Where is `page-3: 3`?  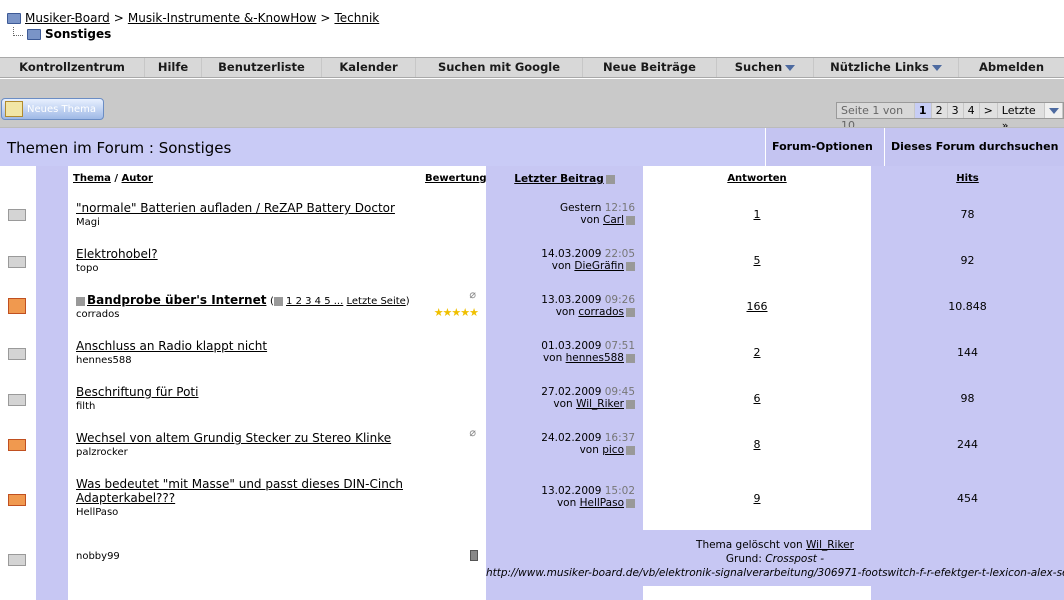 page-3: 3 is located at coordinates (956, 110).